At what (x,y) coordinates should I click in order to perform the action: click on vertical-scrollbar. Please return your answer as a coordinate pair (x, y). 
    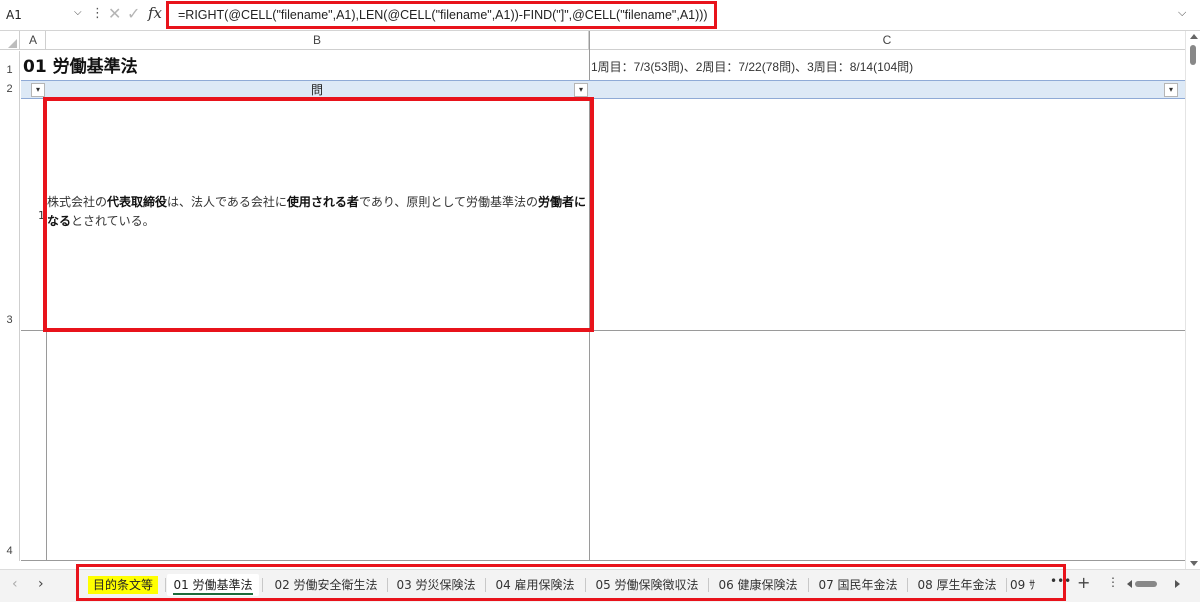
    Looking at the image, I should click on (1192, 300).